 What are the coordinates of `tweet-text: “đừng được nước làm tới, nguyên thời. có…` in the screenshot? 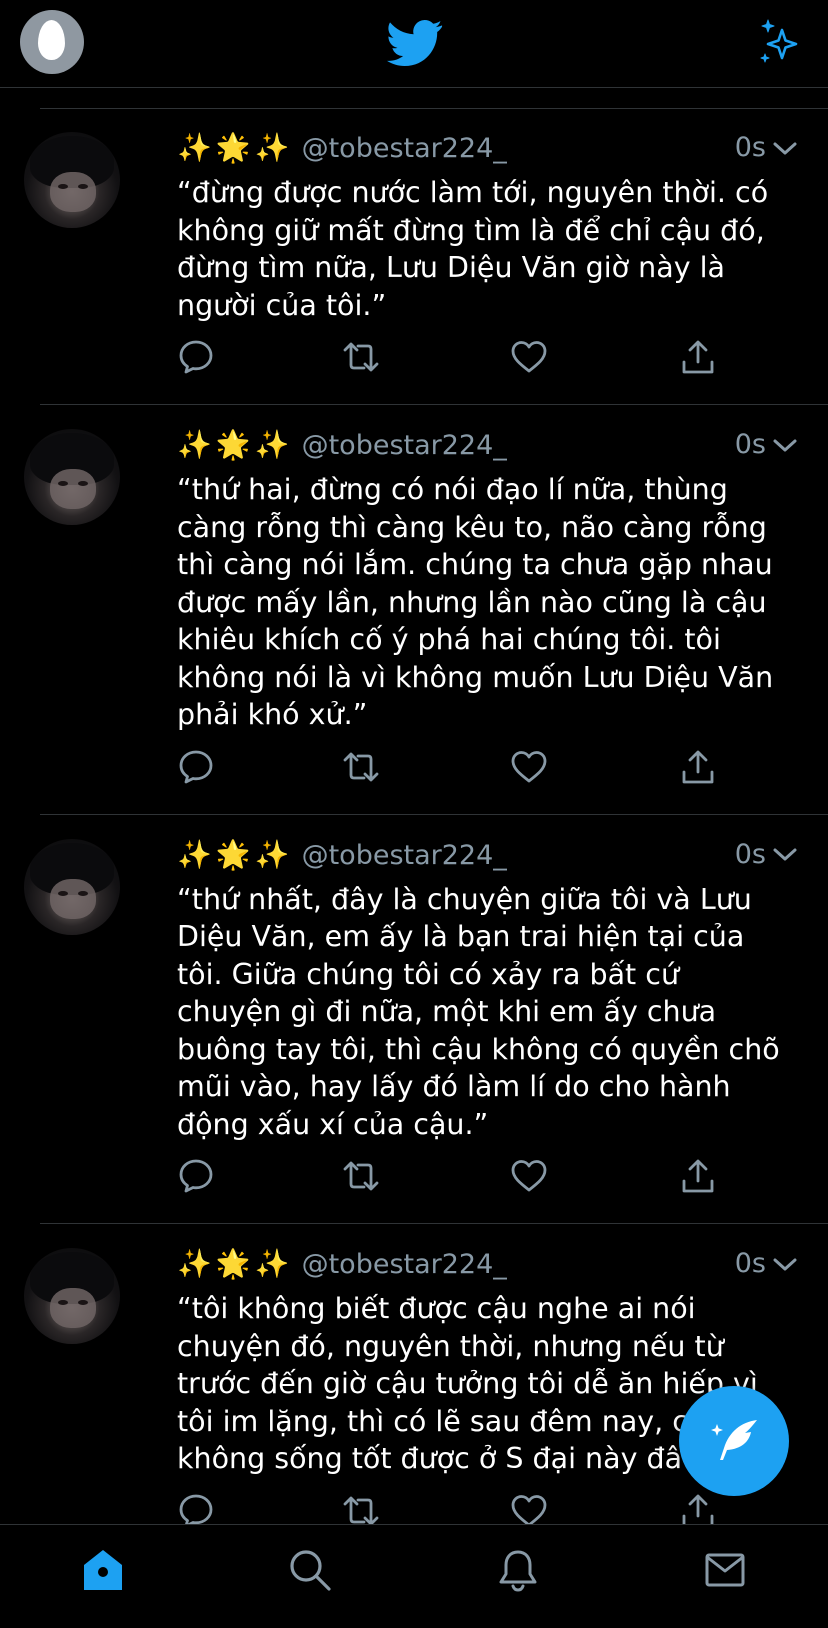 It's located at (473, 249).